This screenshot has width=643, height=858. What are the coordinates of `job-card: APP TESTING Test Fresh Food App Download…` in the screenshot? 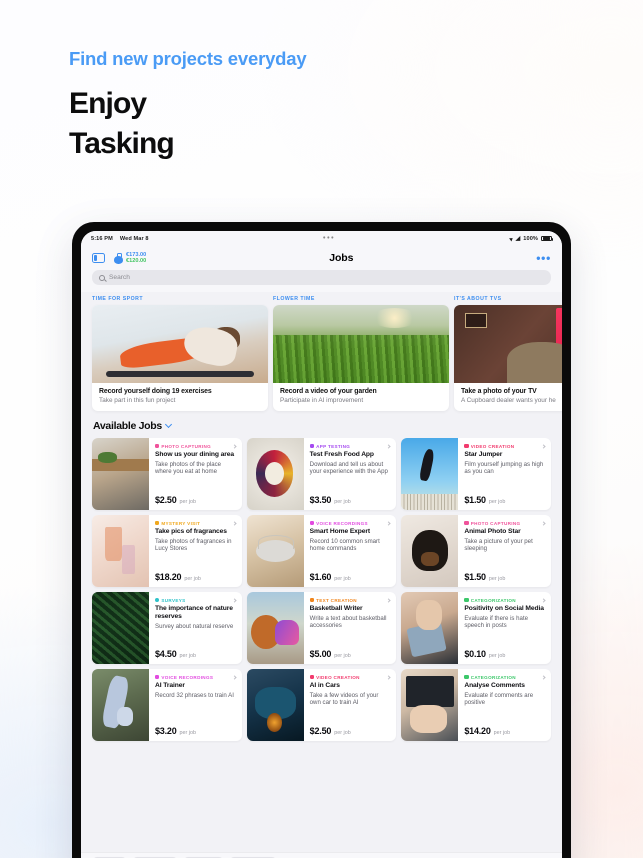 It's located at (321, 473).